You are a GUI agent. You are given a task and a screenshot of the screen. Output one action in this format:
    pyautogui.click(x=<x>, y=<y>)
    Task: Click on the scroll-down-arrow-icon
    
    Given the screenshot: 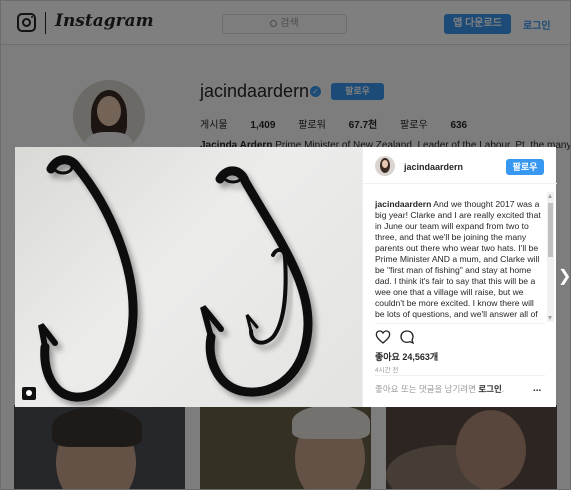 What is the action you would take?
    pyautogui.click(x=550, y=318)
    